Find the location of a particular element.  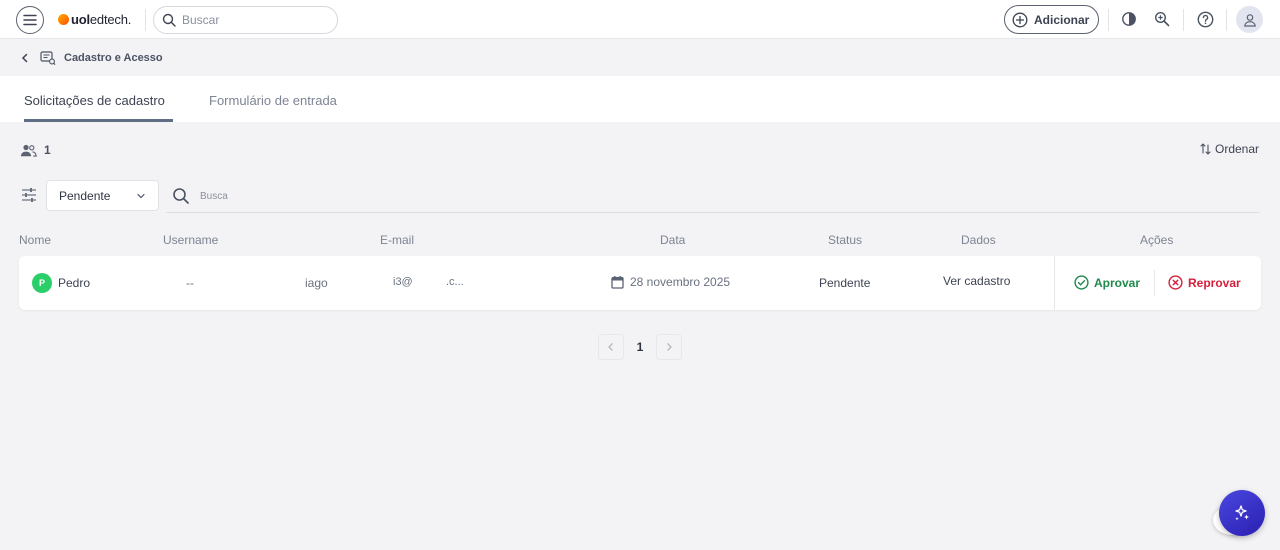

result-count: 1 is located at coordinates (35, 150).